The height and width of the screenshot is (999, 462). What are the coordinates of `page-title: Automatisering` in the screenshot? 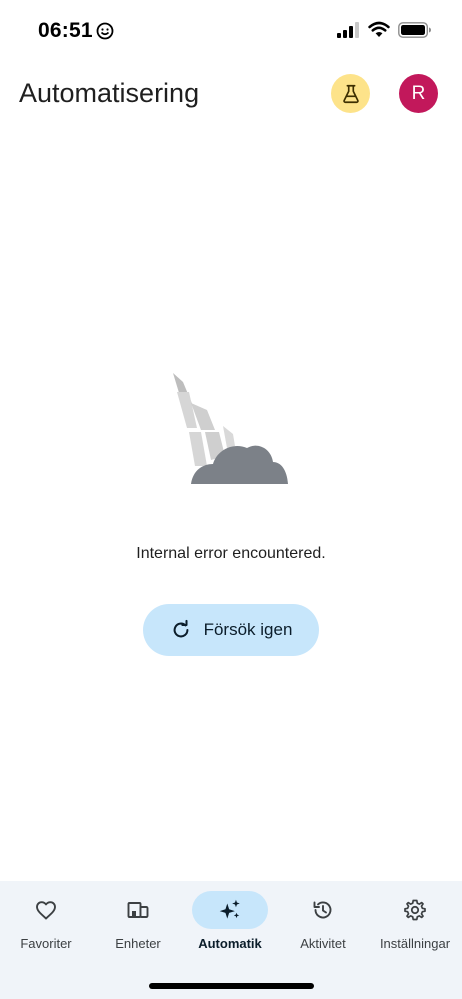 It's located at (109, 93).